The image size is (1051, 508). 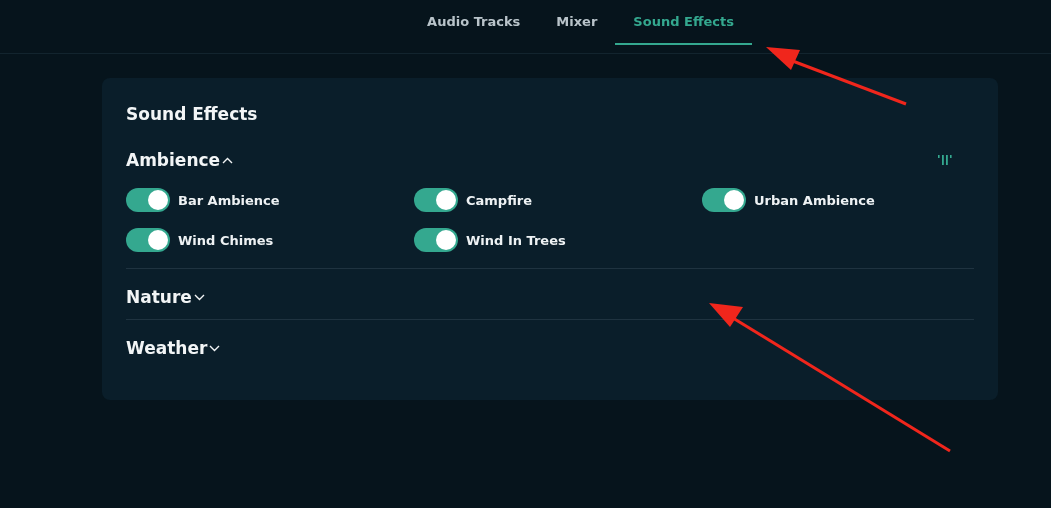 What do you see at coordinates (499, 200) in the screenshot?
I see `toggle-label: Campfire` at bounding box center [499, 200].